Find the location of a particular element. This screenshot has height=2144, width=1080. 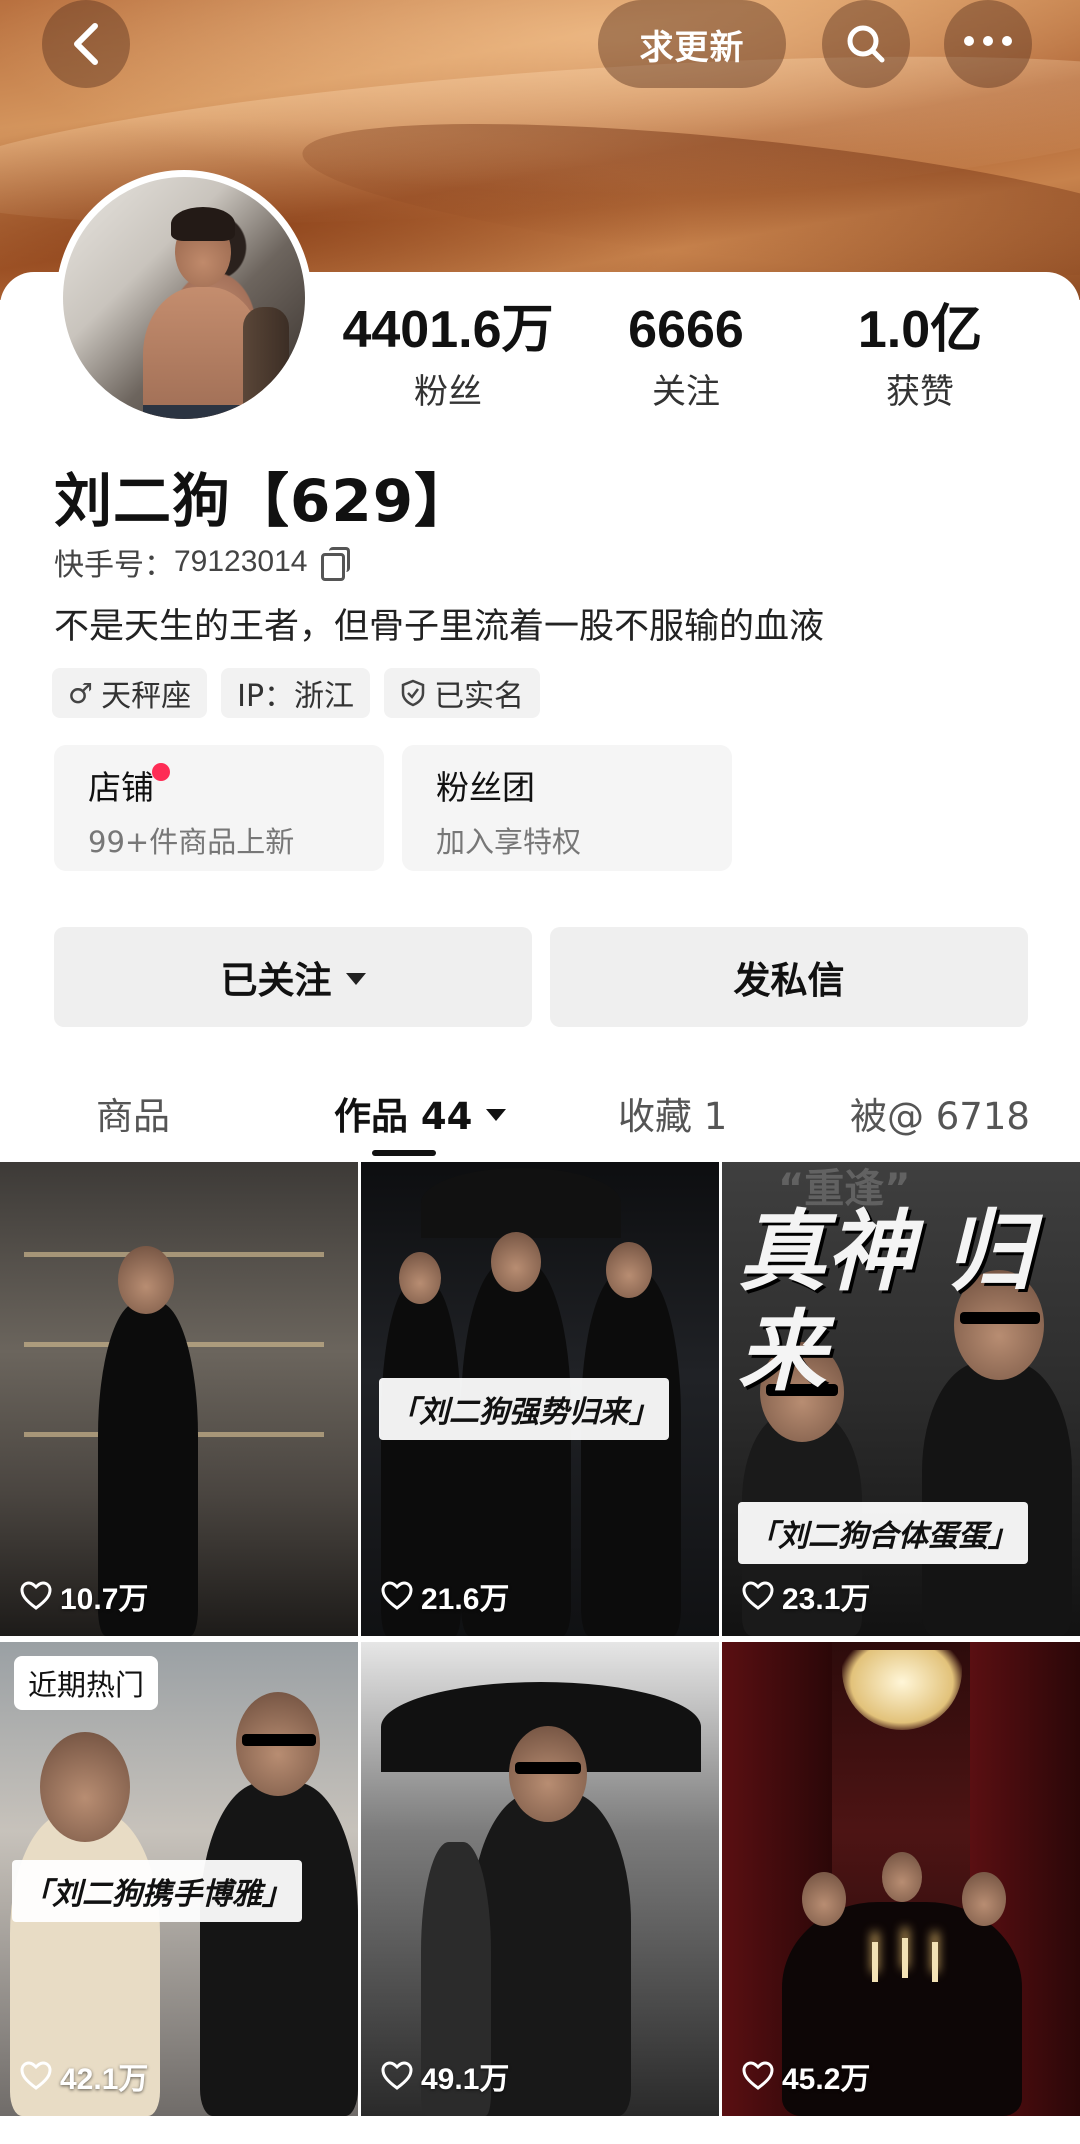

thumbnail-shelf is located at coordinates (174, 1254).